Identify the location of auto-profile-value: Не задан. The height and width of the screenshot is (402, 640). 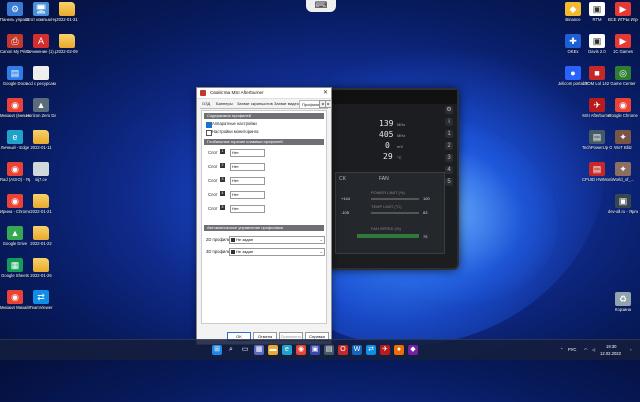
(245, 239).